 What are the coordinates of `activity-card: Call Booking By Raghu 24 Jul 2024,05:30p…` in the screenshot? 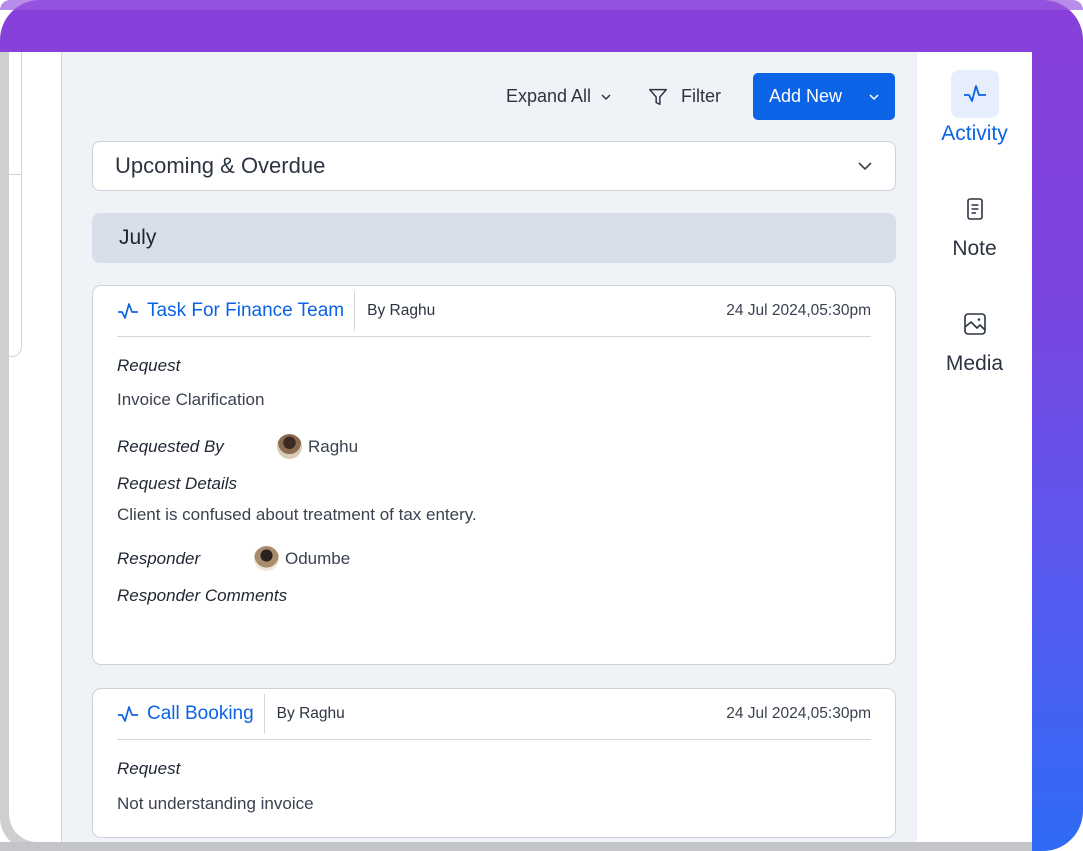 It's located at (494, 763).